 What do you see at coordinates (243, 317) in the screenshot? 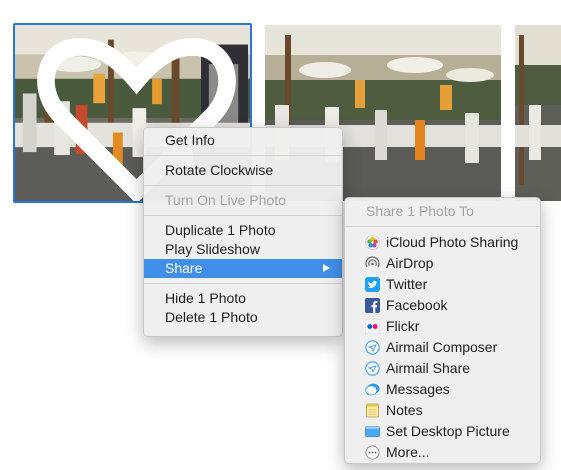
I see `menu-item-delete: Delete 1 Photo` at bounding box center [243, 317].